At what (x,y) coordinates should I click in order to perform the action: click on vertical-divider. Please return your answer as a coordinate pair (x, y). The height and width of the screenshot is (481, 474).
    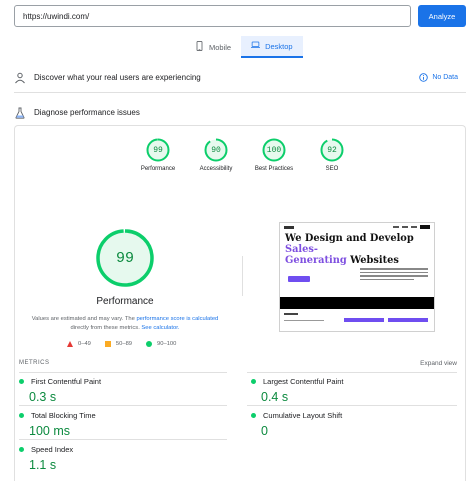
    Looking at the image, I should click on (242, 276).